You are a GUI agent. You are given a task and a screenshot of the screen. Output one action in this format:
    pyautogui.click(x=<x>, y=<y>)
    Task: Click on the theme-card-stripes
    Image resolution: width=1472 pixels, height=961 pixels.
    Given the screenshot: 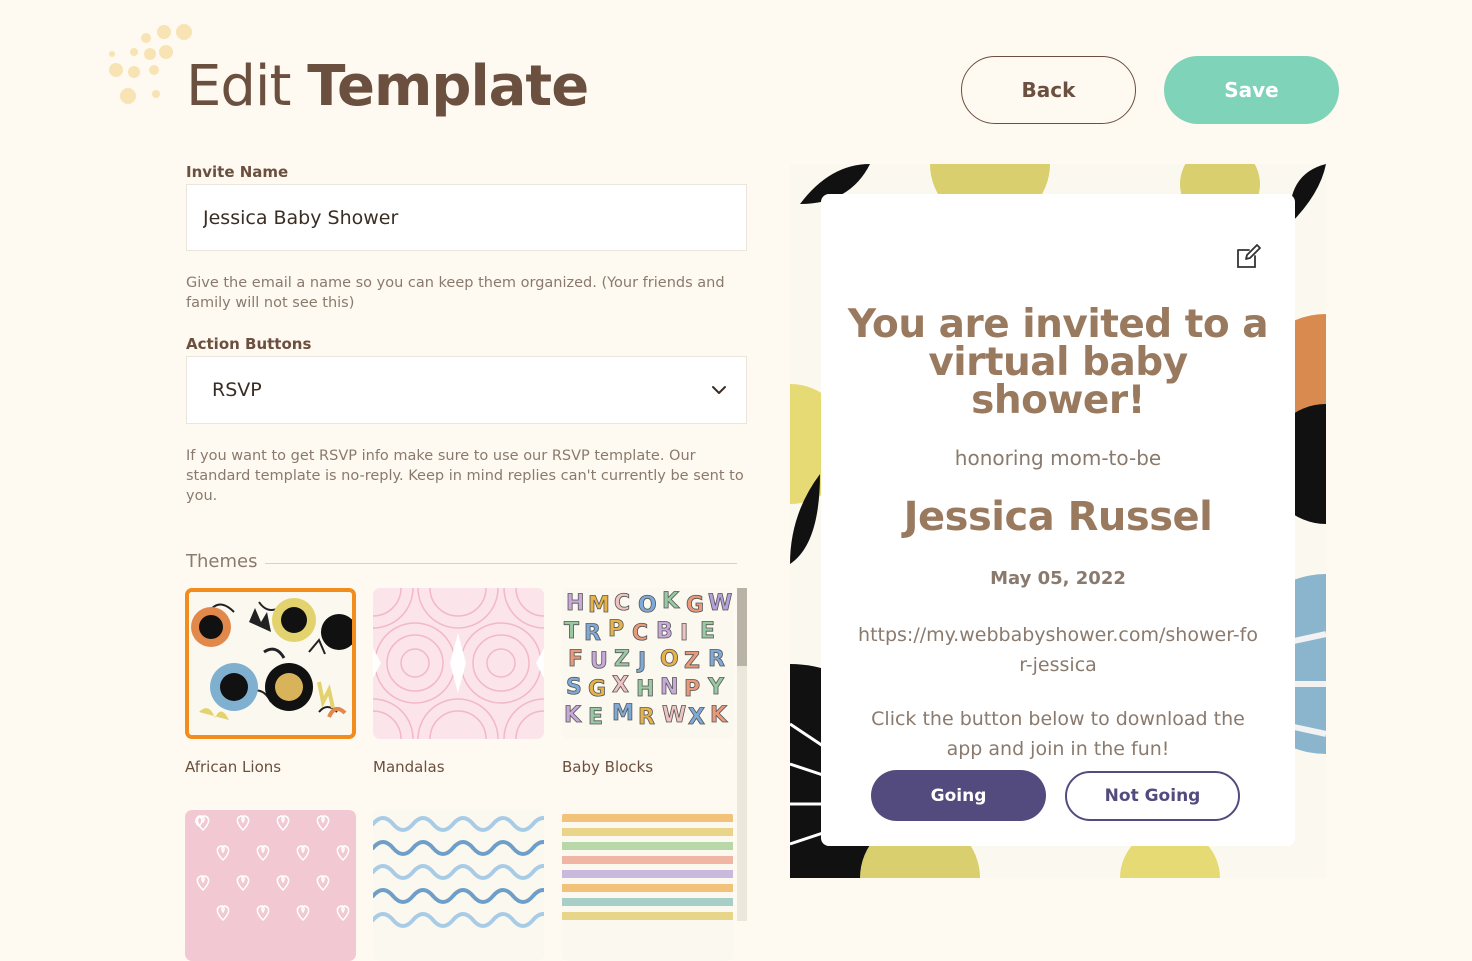 What is the action you would take?
    pyautogui.click(x=647, y=885)
    